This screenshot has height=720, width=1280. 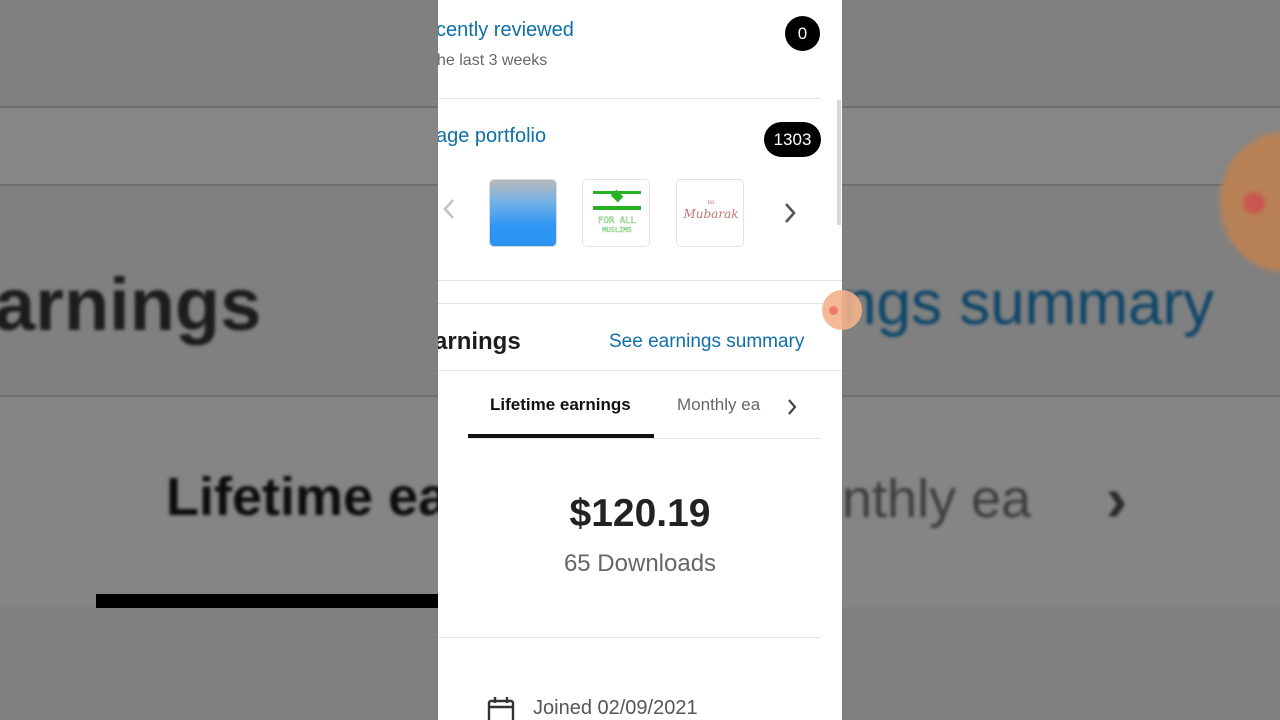 I want to click on thumbnail-text-main: Mubarak, so click(x=710, y=214).